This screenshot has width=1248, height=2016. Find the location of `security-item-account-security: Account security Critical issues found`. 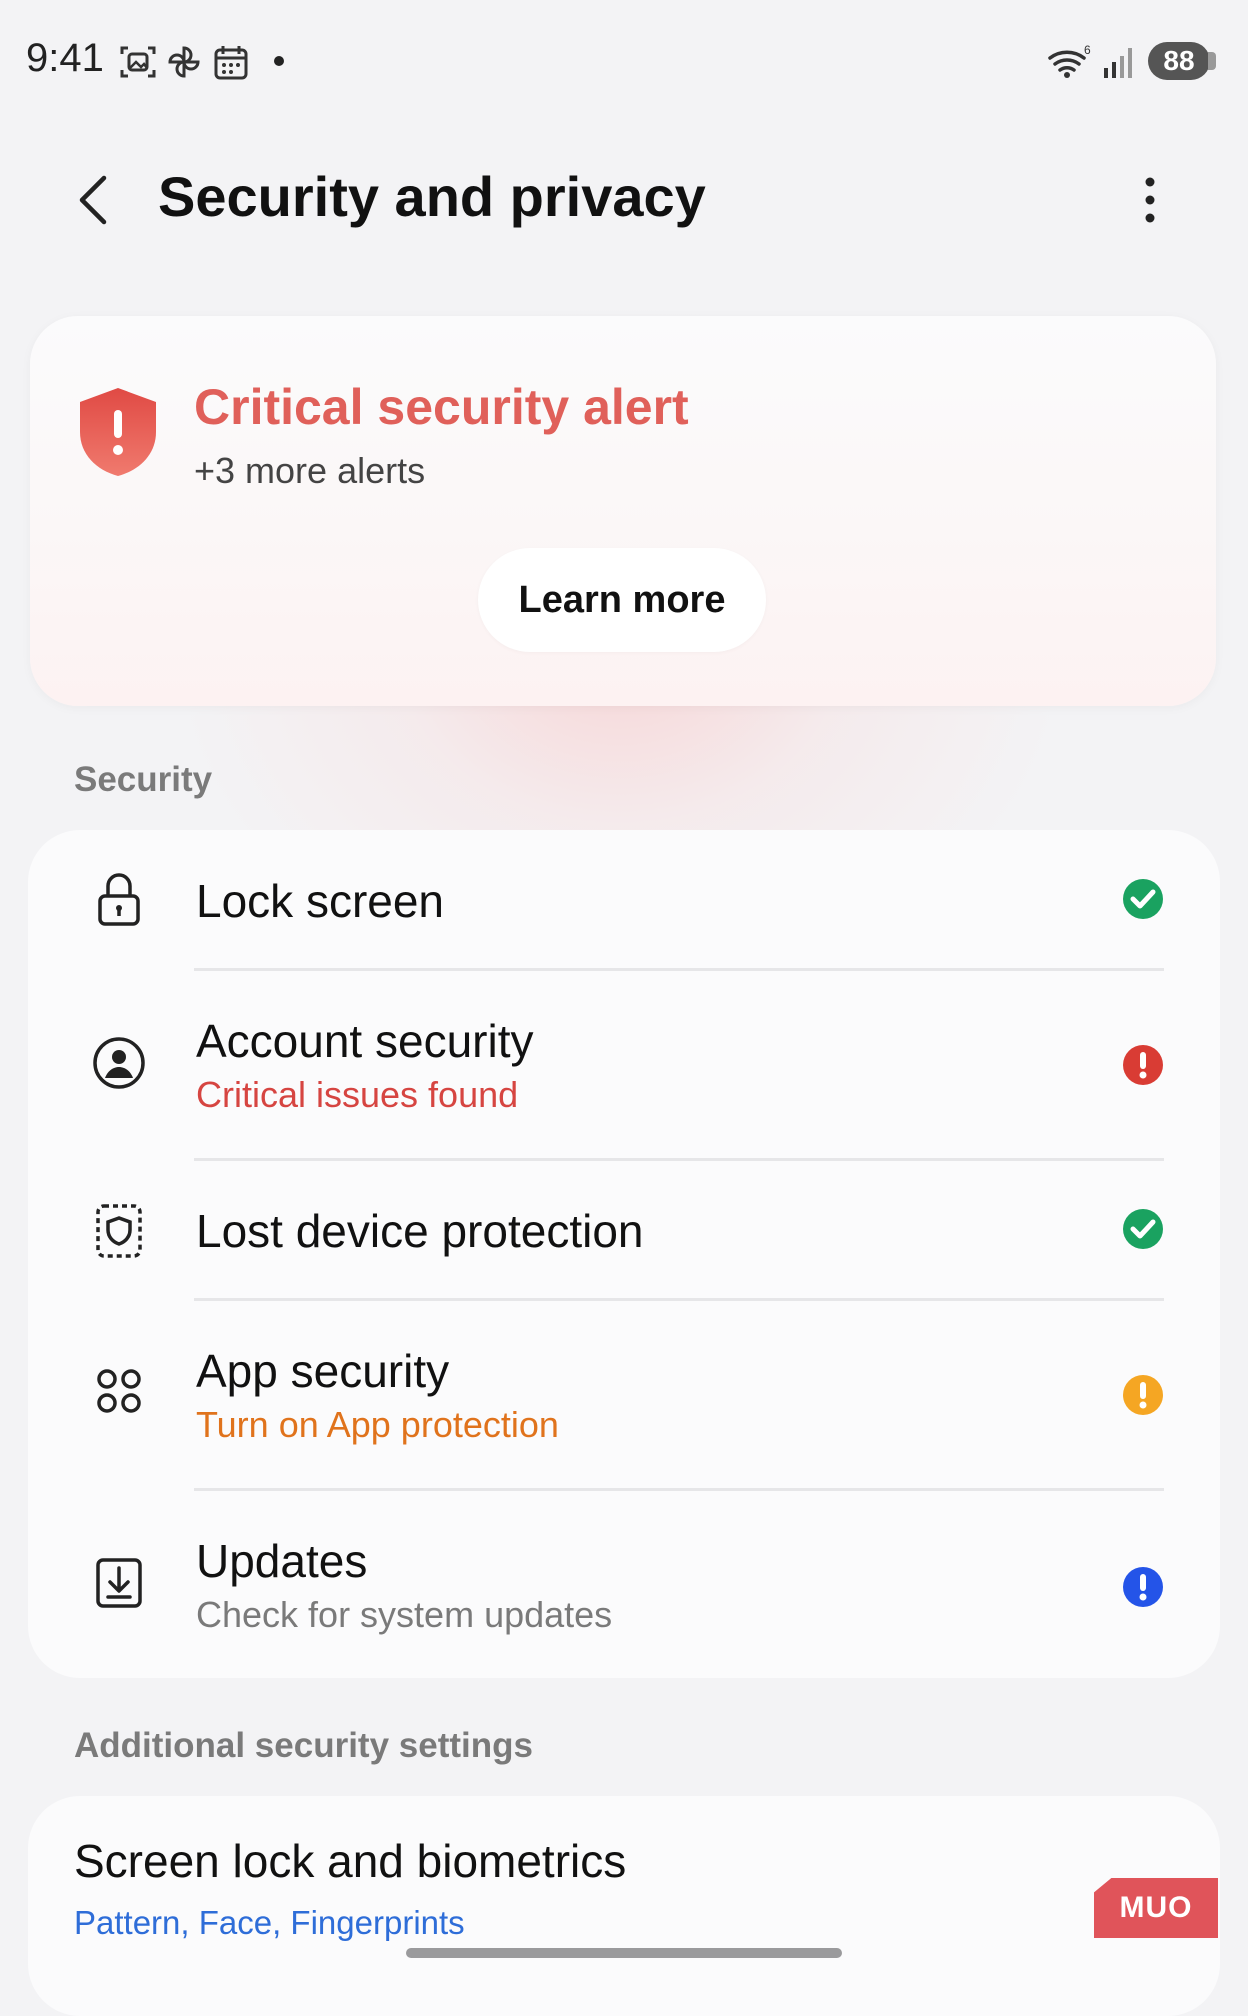

security-item-account-security: Account security Critical issues found is located at coordinates (624, 1065).